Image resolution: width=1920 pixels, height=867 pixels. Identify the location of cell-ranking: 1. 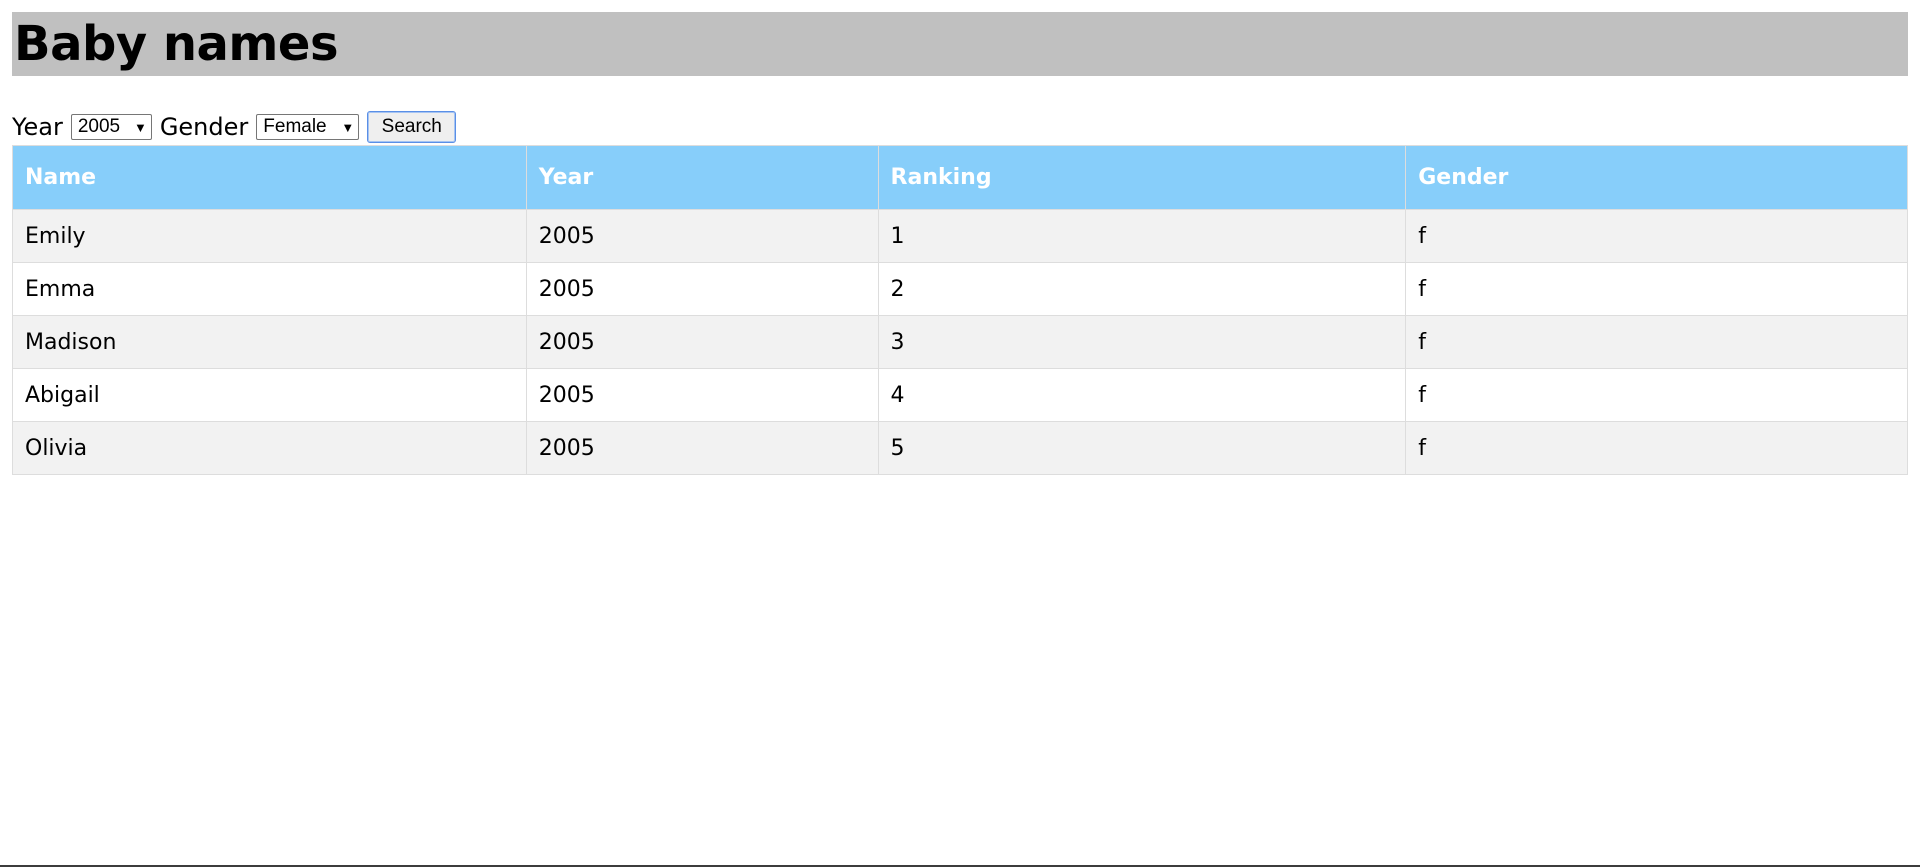
(1142, 236).